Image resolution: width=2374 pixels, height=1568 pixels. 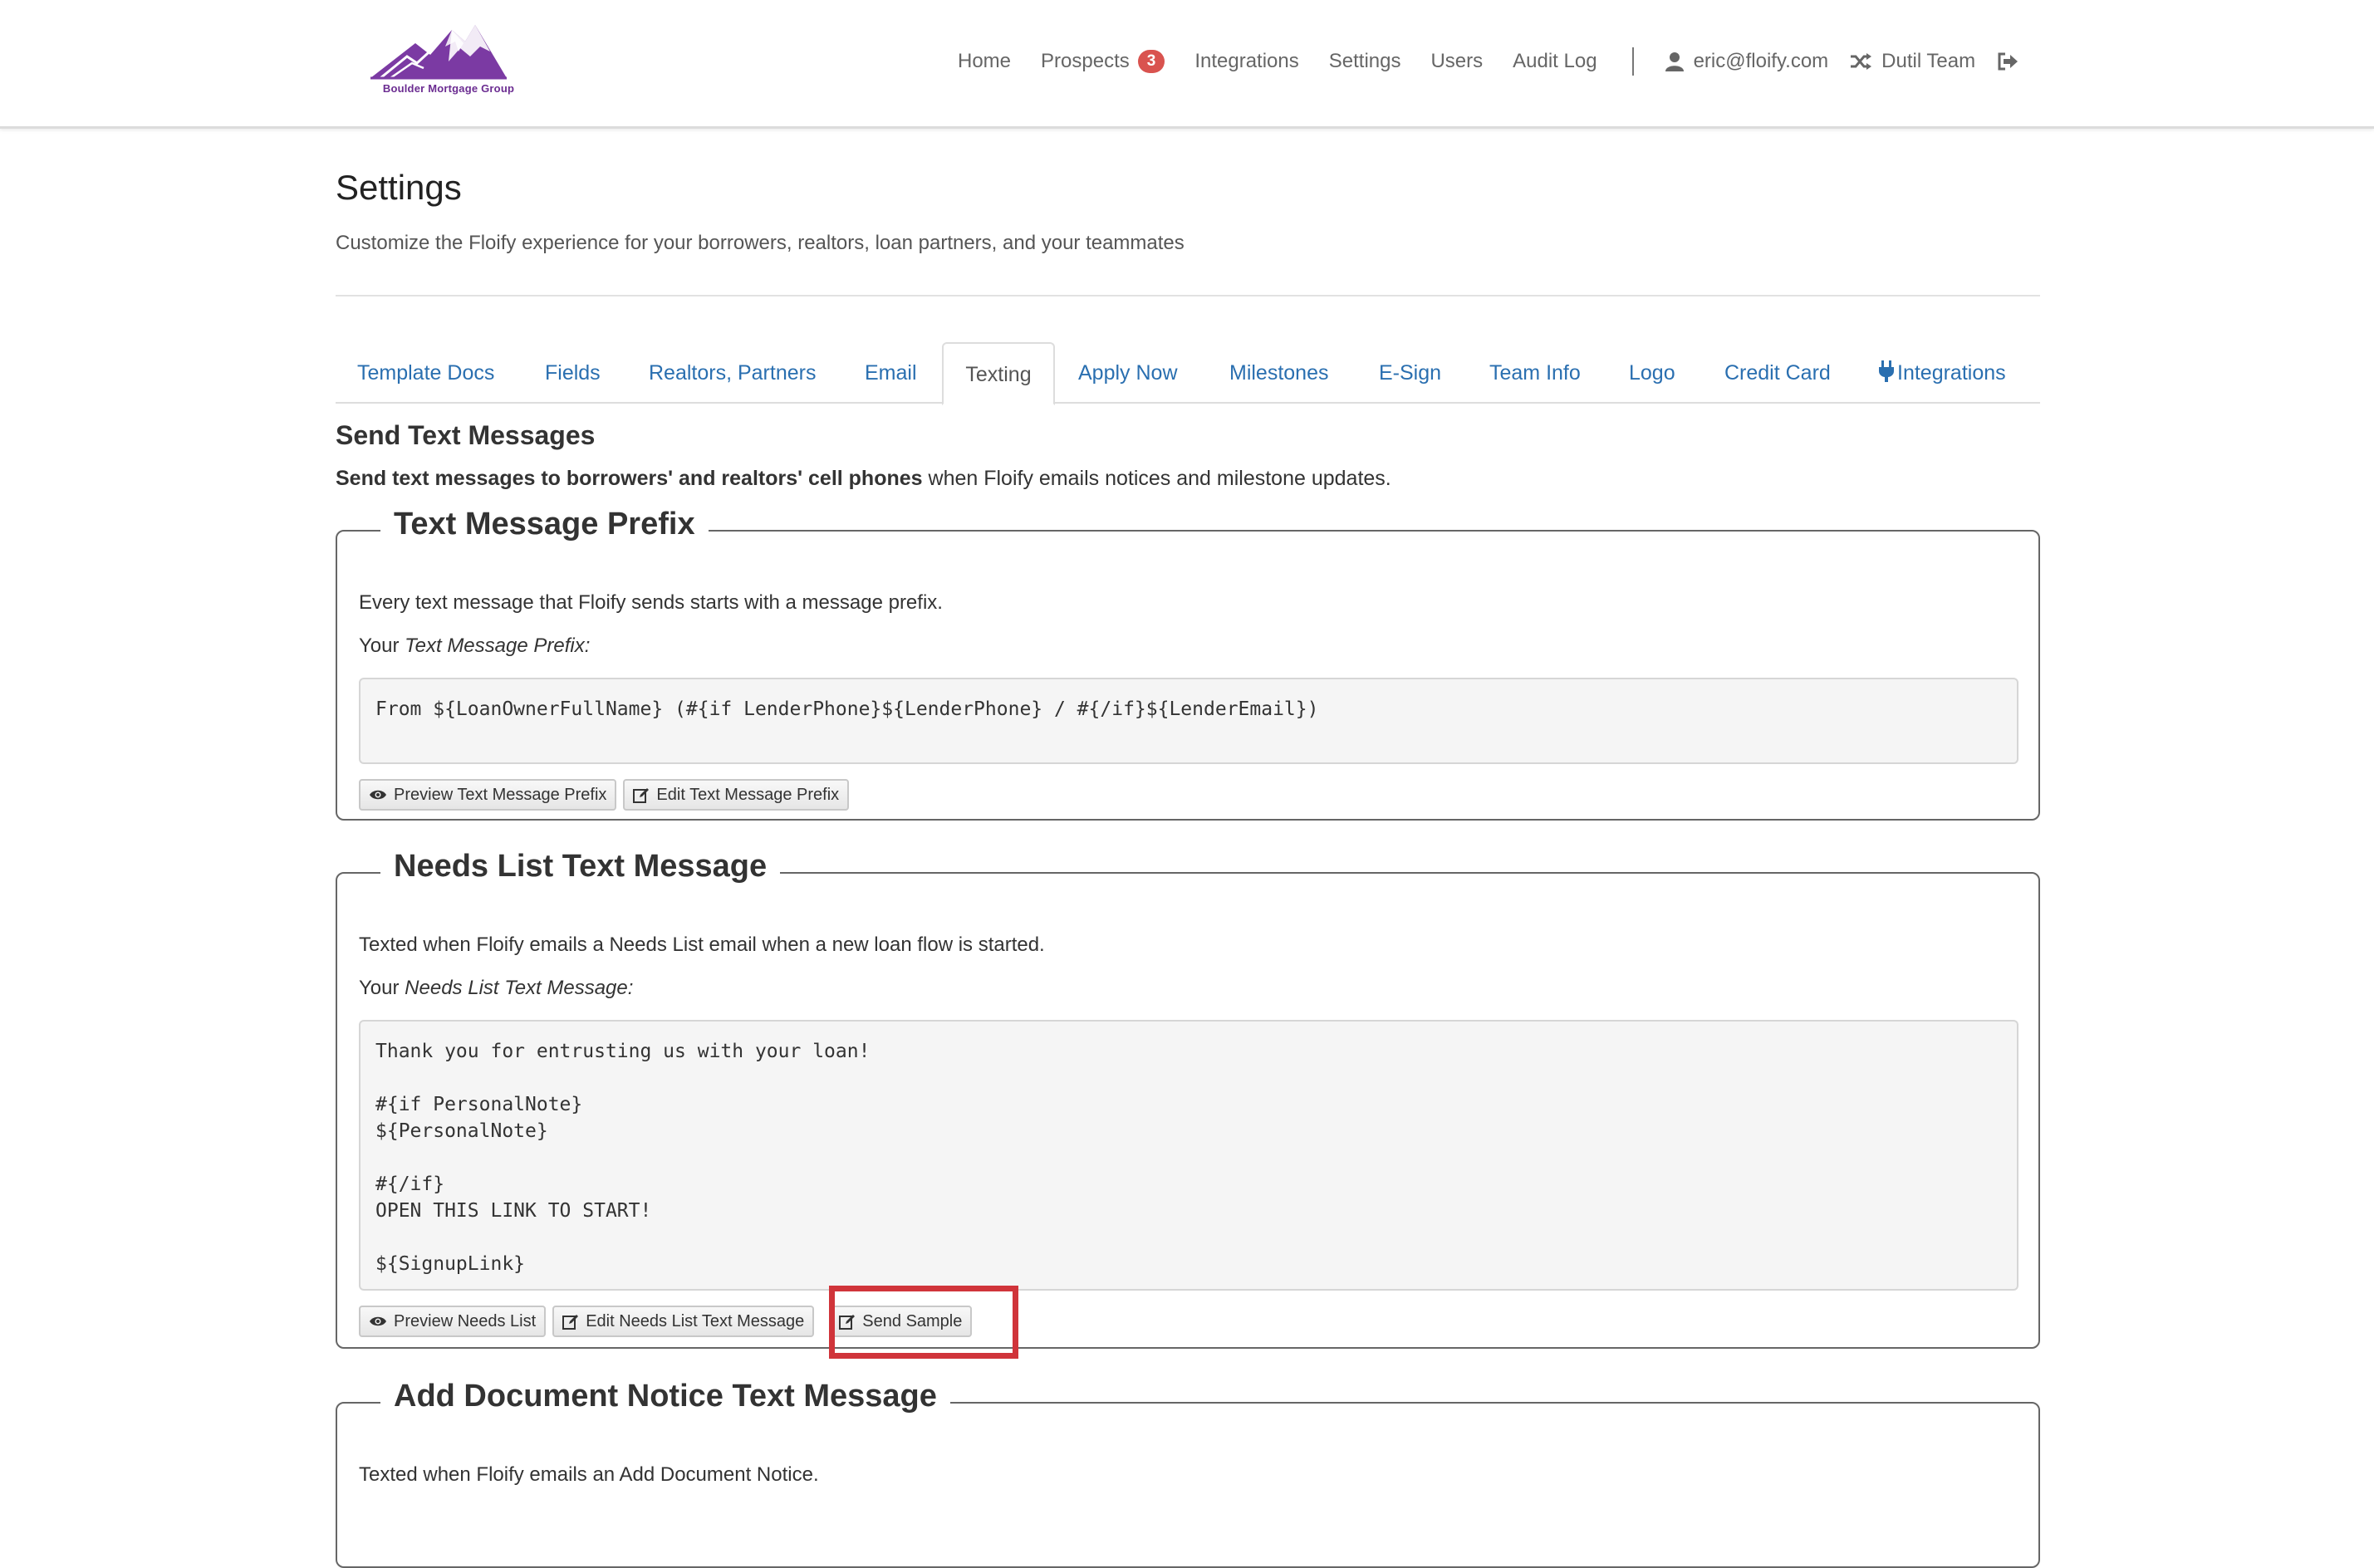 I want to click on edit-prefix-button: Edit Text Message Prefix, so click(x=736, y=795).